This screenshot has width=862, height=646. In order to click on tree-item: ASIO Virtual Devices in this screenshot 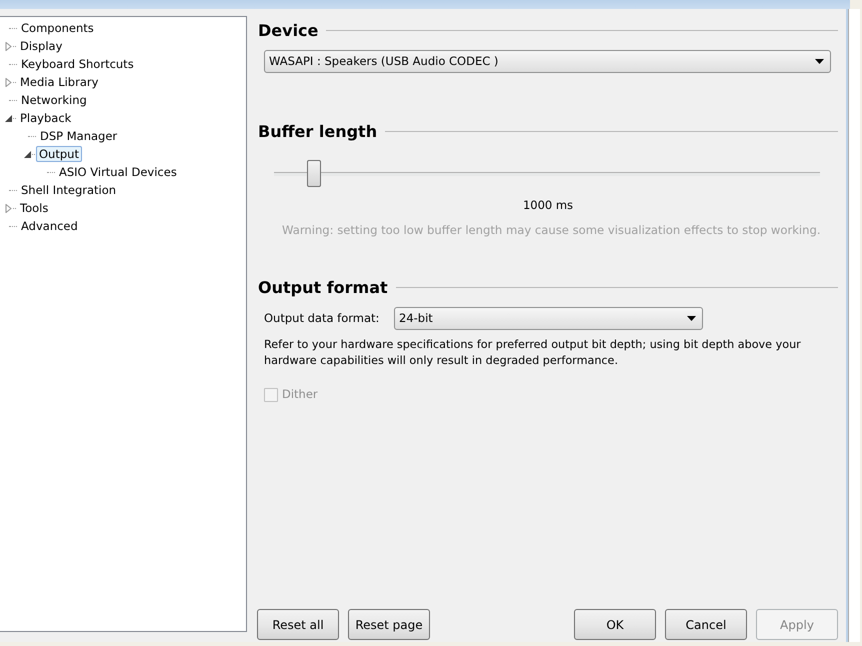, I will do `click(118, 172)`.